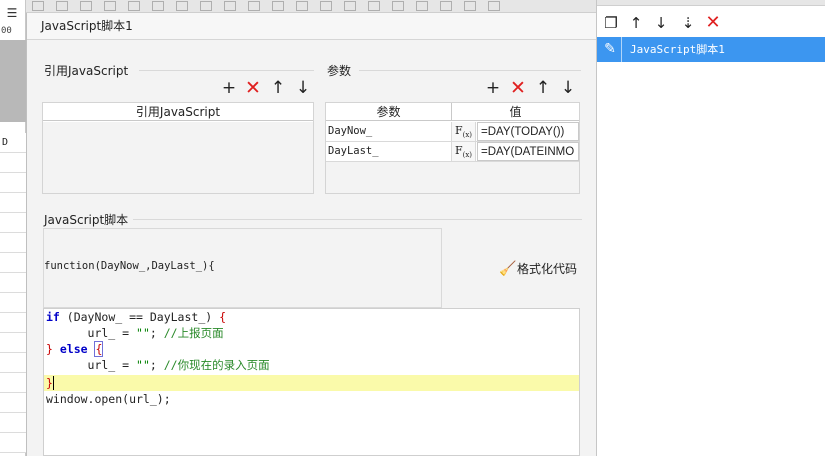 The height and width of the screenshot is (456, 825). I want to click on function-signature: function(DayNow_,DayLast_){, so click(129, 266).